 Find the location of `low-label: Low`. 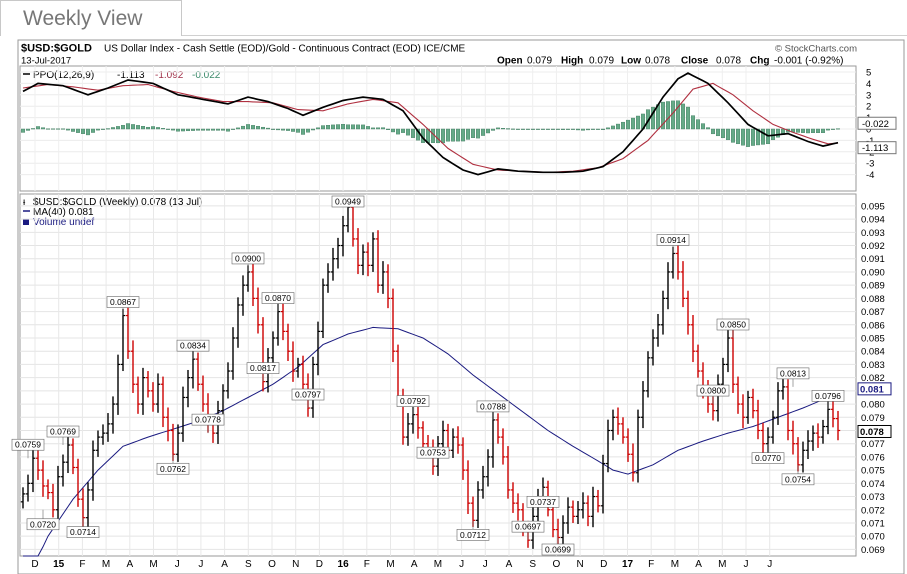

low-label: Low is located at coordinates (631, 61).